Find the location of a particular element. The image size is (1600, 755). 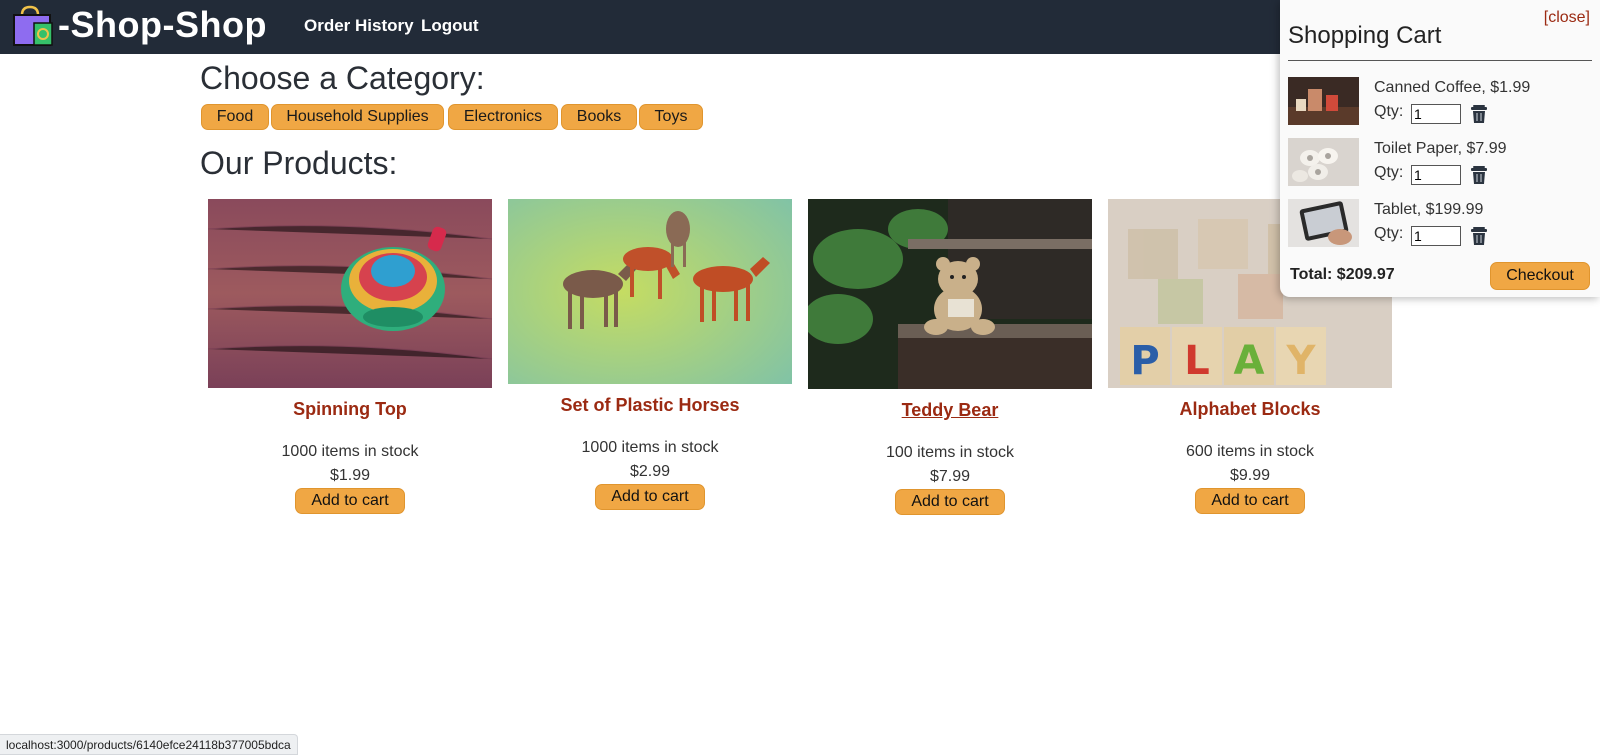

cart-item-name: Canned Coffee, $1.99 is located at coordinates (1452, 87).